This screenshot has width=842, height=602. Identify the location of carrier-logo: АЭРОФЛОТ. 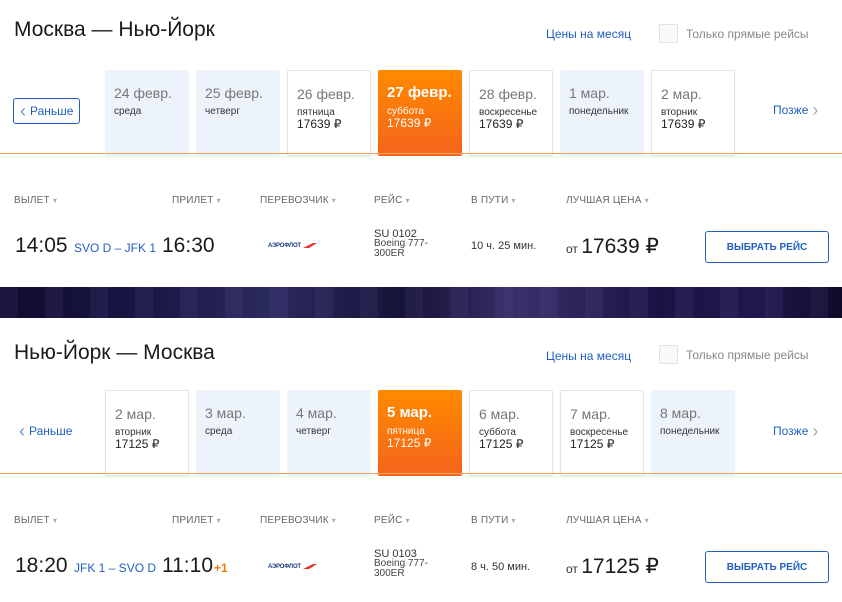
(292, 567).